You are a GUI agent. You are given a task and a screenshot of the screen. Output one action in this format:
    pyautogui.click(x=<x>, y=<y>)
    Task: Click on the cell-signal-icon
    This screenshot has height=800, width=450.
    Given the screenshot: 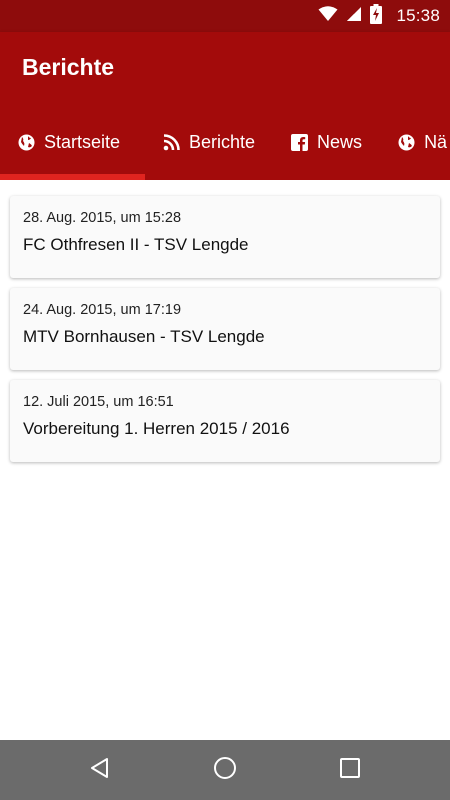 What is the action you would take?
    pyautogui.click(x=354, y=16)
    